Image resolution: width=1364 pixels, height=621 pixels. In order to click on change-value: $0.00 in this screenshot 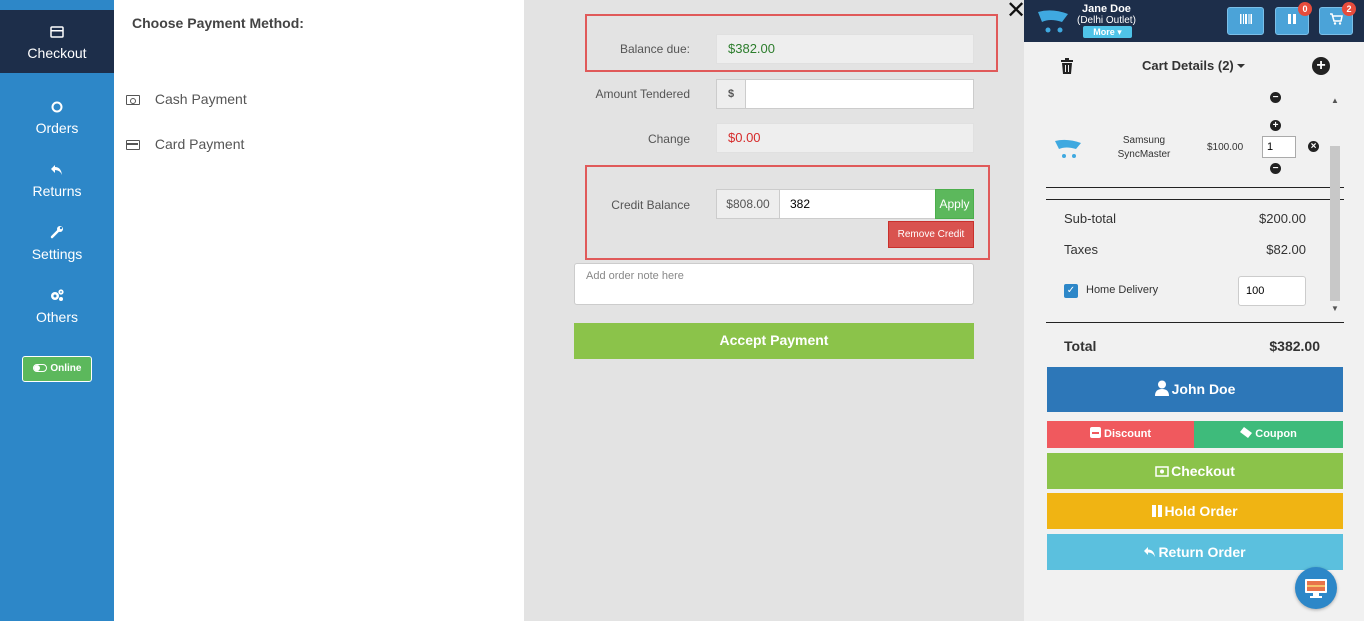, I will do `click(845, 138)`.